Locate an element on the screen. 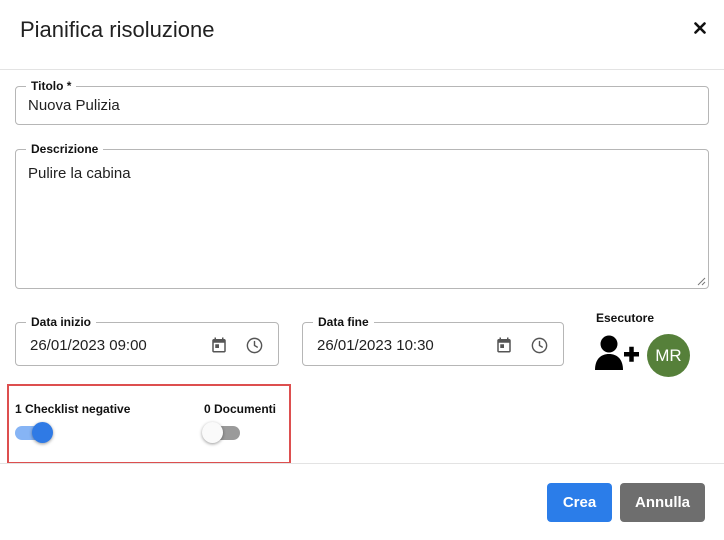  data-fine-value: 26/01/2023 10:30 is located at coordinates (375, 345).